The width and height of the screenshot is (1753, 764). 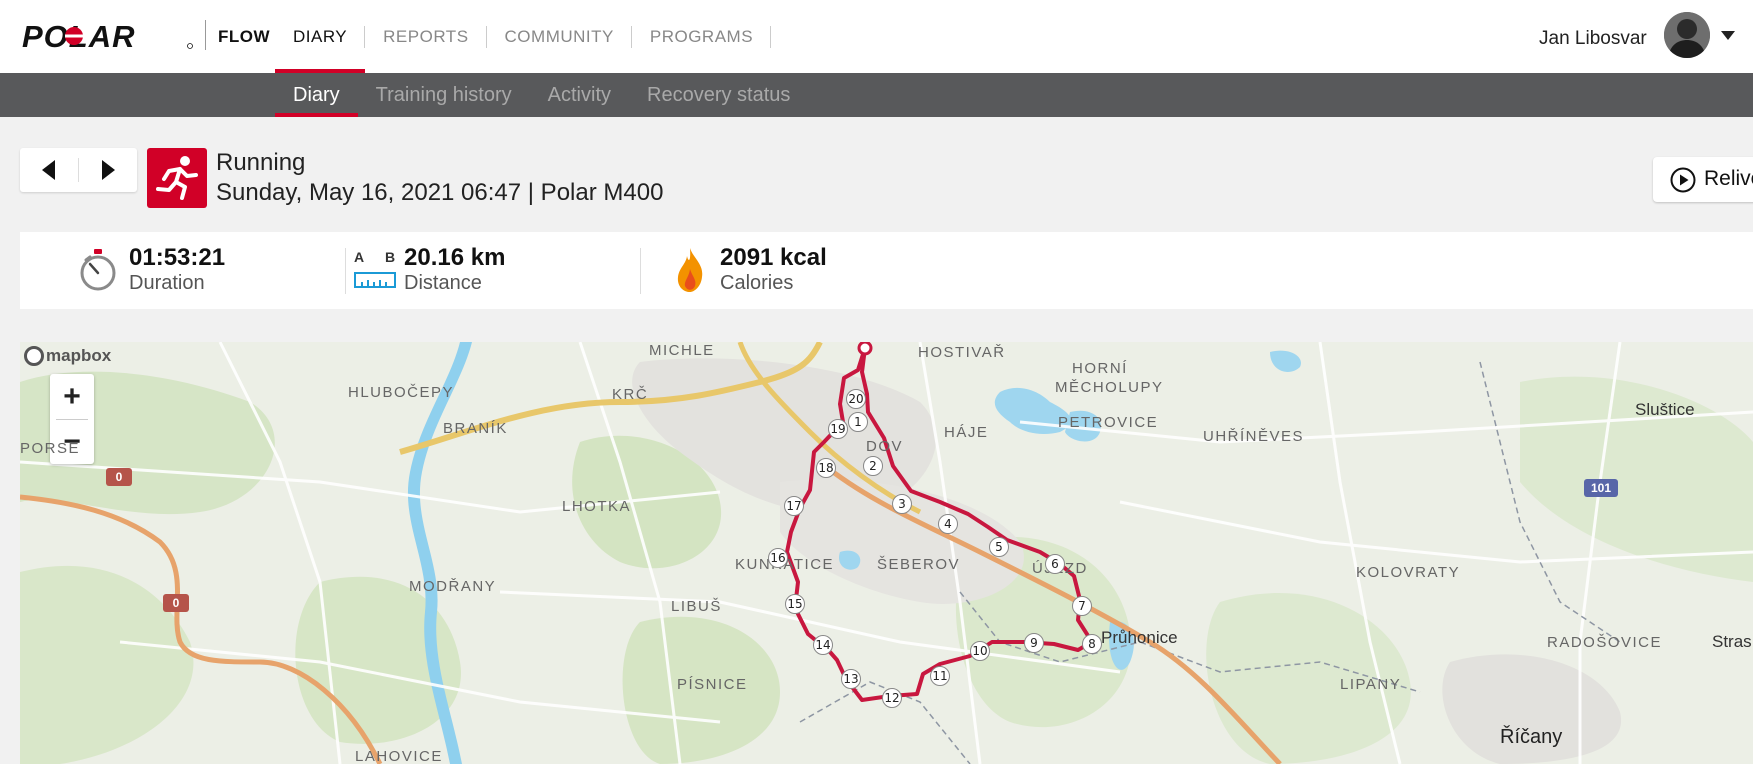 I want to click on tab-training-history: Training history, so click(x=444, y=95).